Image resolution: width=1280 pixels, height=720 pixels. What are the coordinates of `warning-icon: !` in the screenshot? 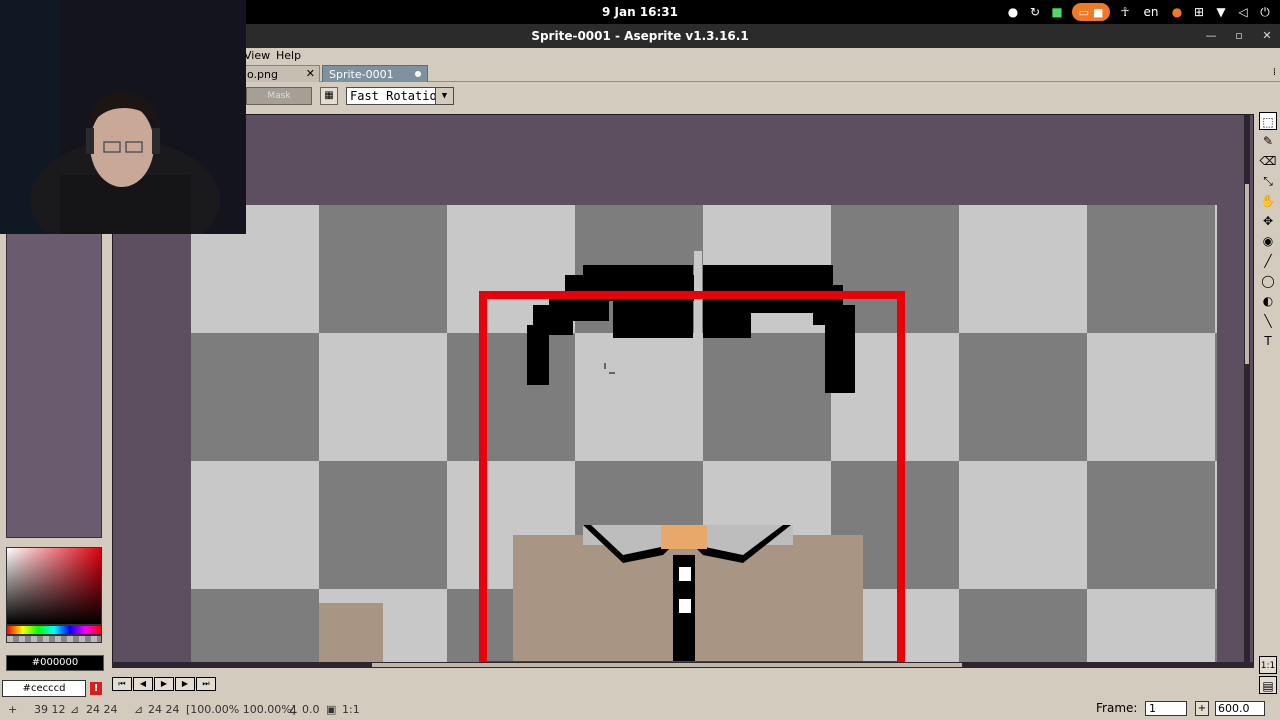 It's located at (96, 688).